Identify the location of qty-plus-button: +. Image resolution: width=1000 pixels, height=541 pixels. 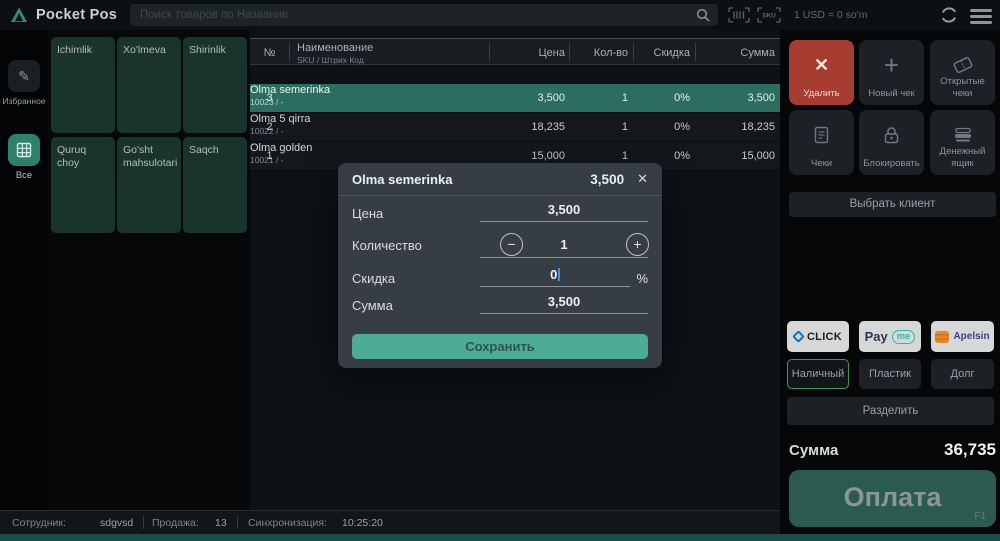
(637, 244).